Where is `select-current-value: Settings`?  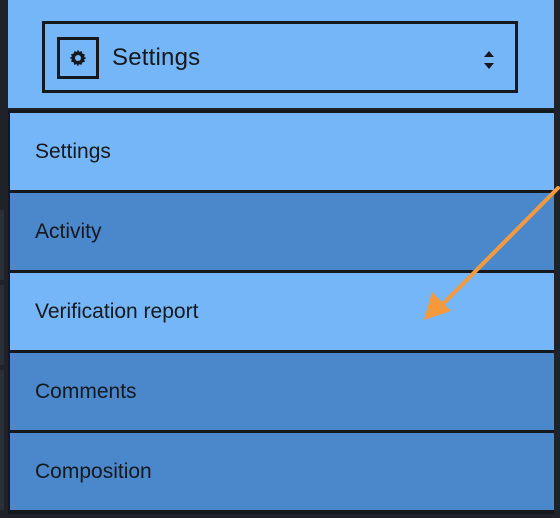
select-current-value: Settings is located at coordinates (156, 57).